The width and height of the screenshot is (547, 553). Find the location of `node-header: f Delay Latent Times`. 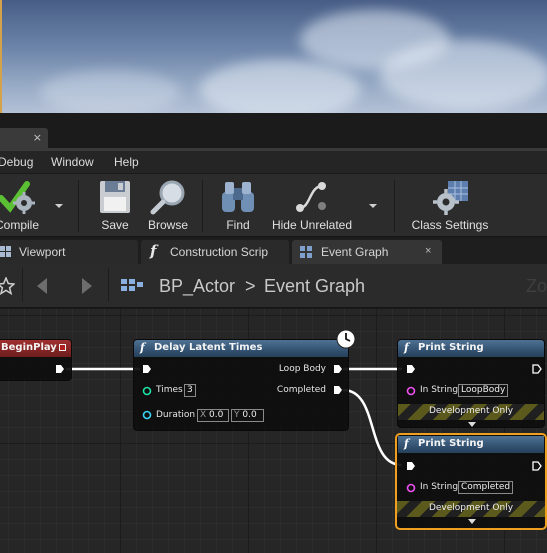

node-header: f Delay Latent Times is located at coordinates (241, 348).